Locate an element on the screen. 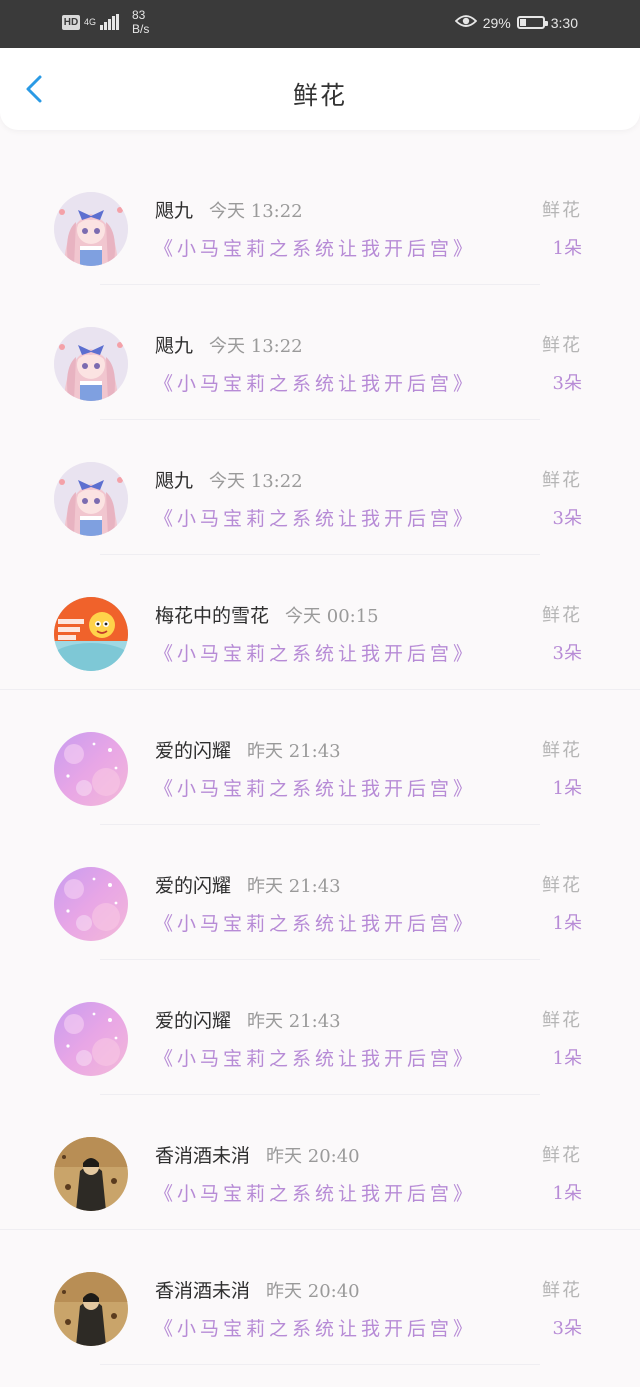 Image resolution: width=640 pixels, height=1387 pixels. item-header: 梅花中的雪花 今天 00:15 is located at coordinates (267, 614).